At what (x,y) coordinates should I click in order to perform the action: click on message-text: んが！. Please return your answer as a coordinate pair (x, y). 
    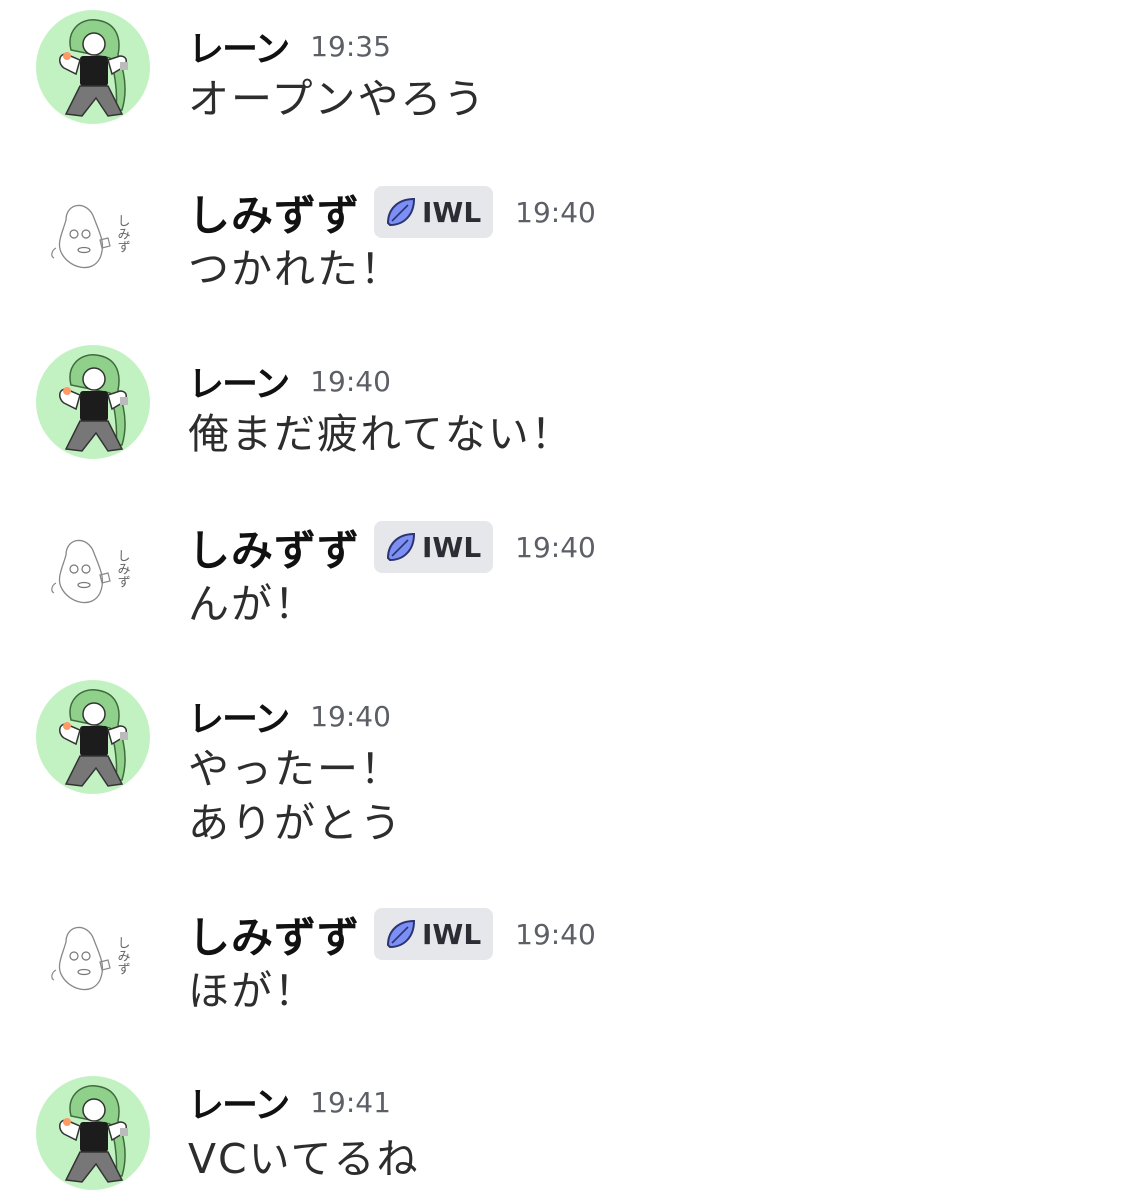
    Looking at the image, I should click on (252, 604).